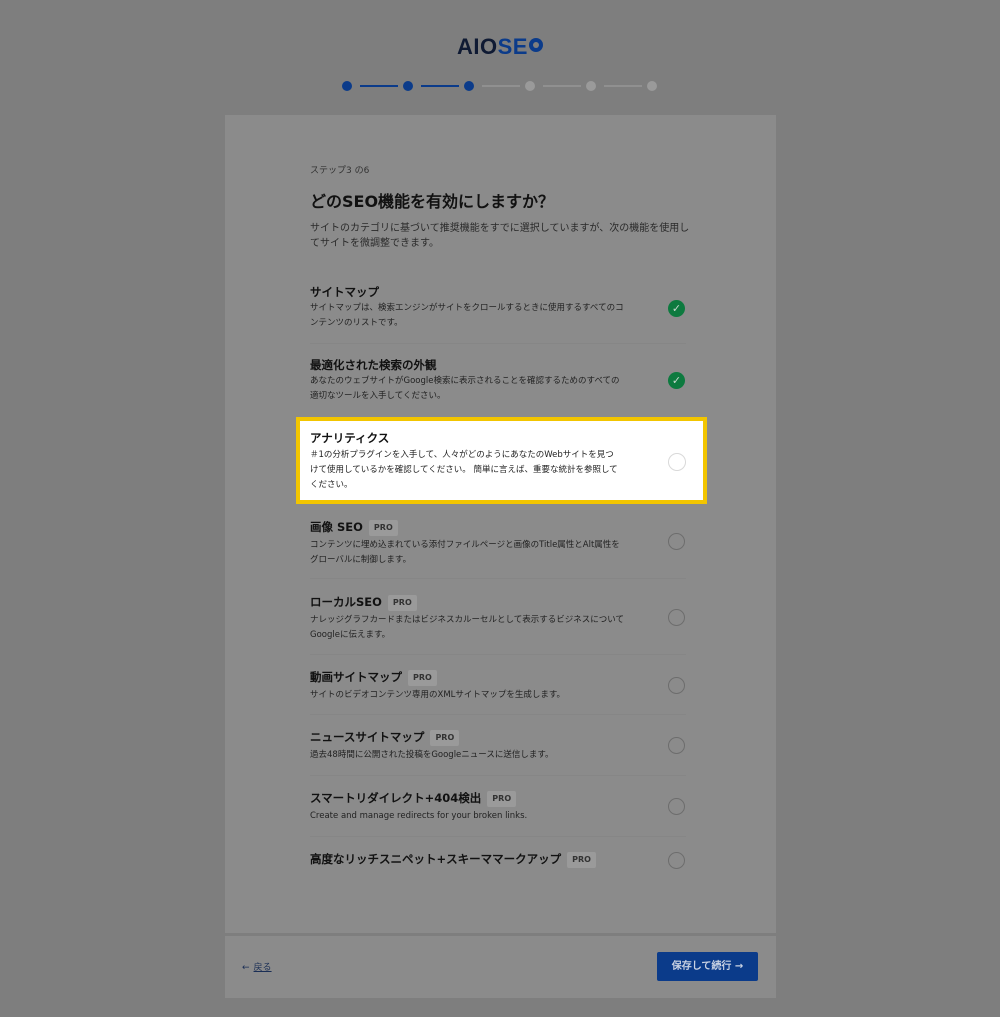 The image size is (1000, 1017). Describe the element at coordinates (707, 966) in the screenshot. I see `save-continue-button: 保存して続行 →` at that location.